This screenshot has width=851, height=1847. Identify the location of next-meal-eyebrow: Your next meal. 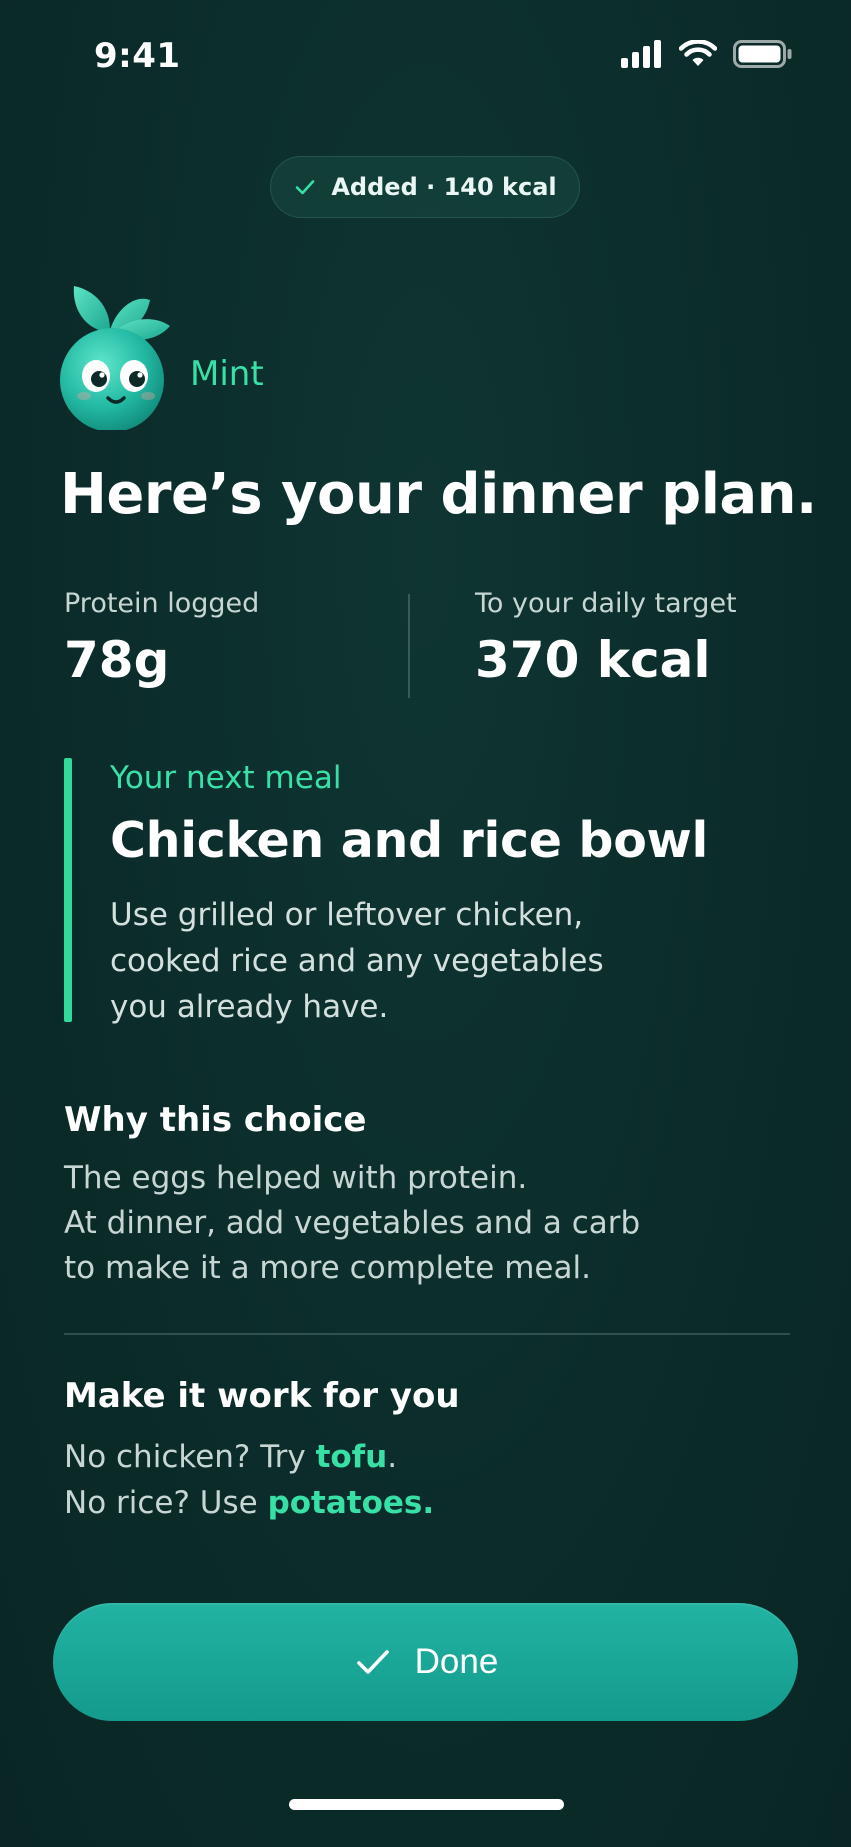
(226, 778).